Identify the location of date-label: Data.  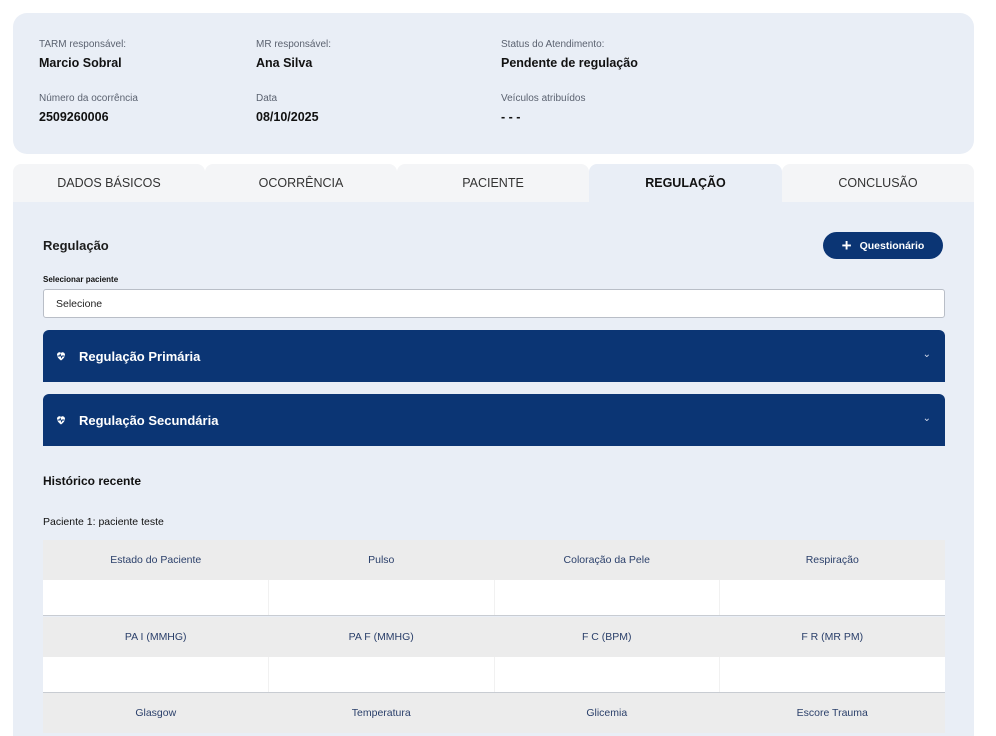
(267, 98).